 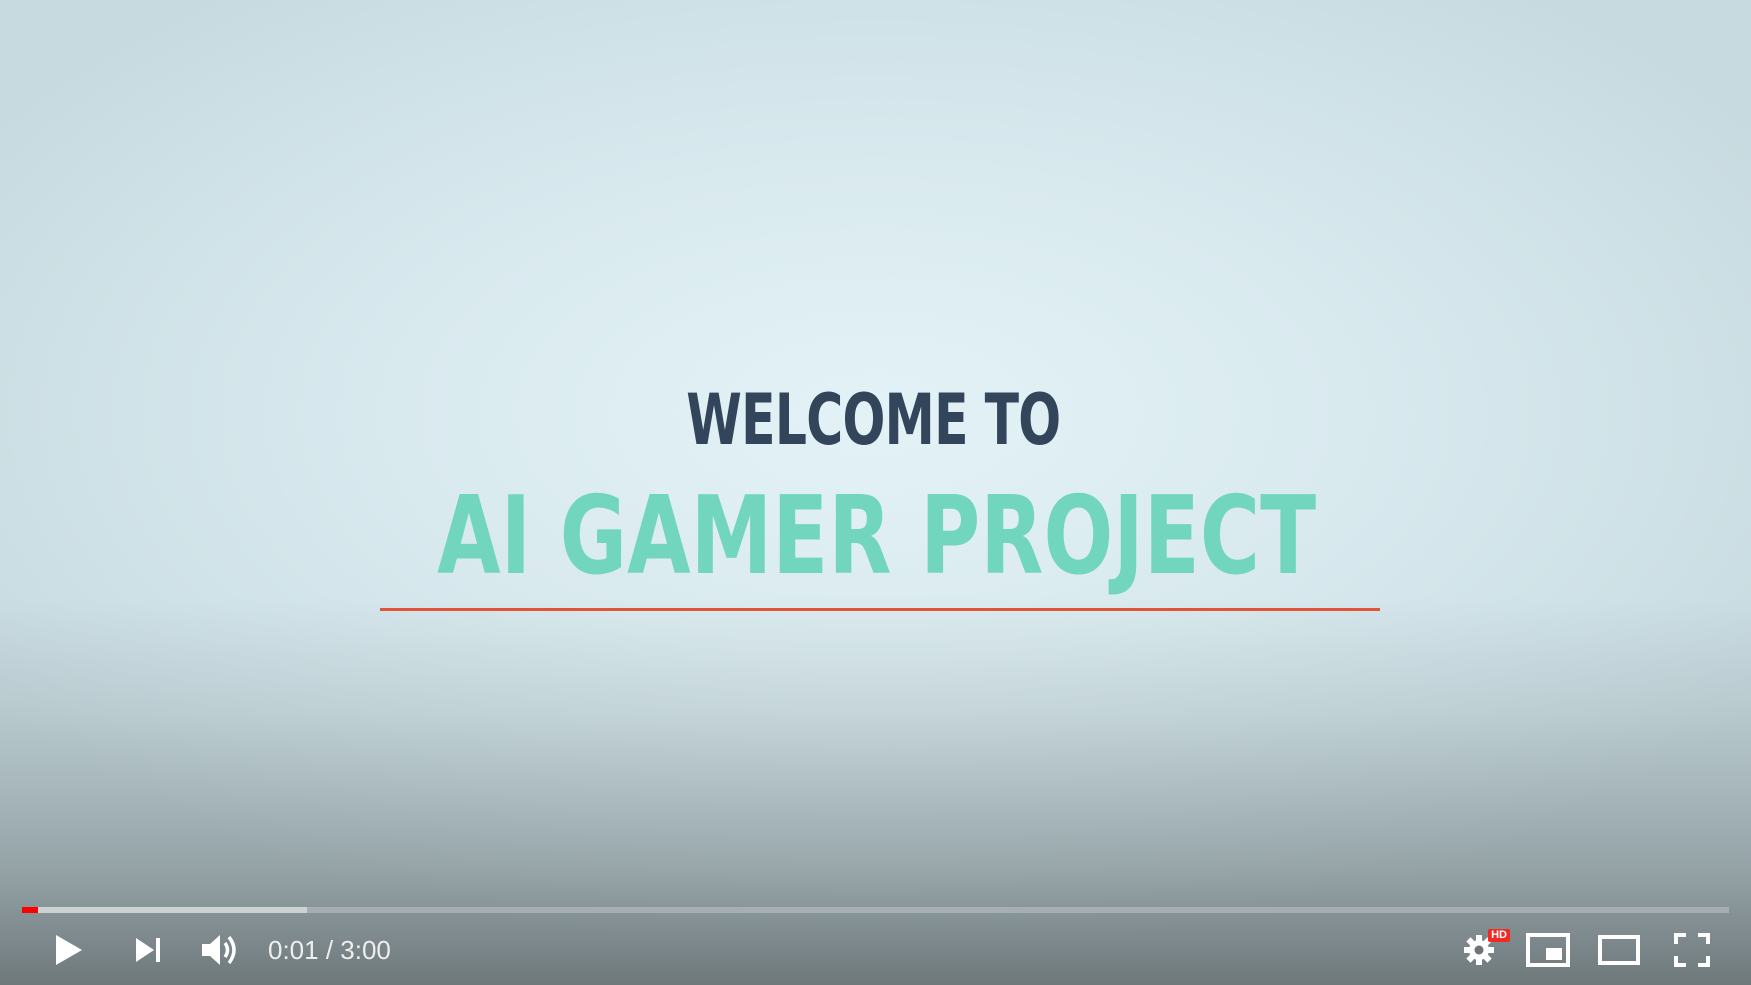 I want to click on hd-badge: HD, so click(x=1499, y=935).